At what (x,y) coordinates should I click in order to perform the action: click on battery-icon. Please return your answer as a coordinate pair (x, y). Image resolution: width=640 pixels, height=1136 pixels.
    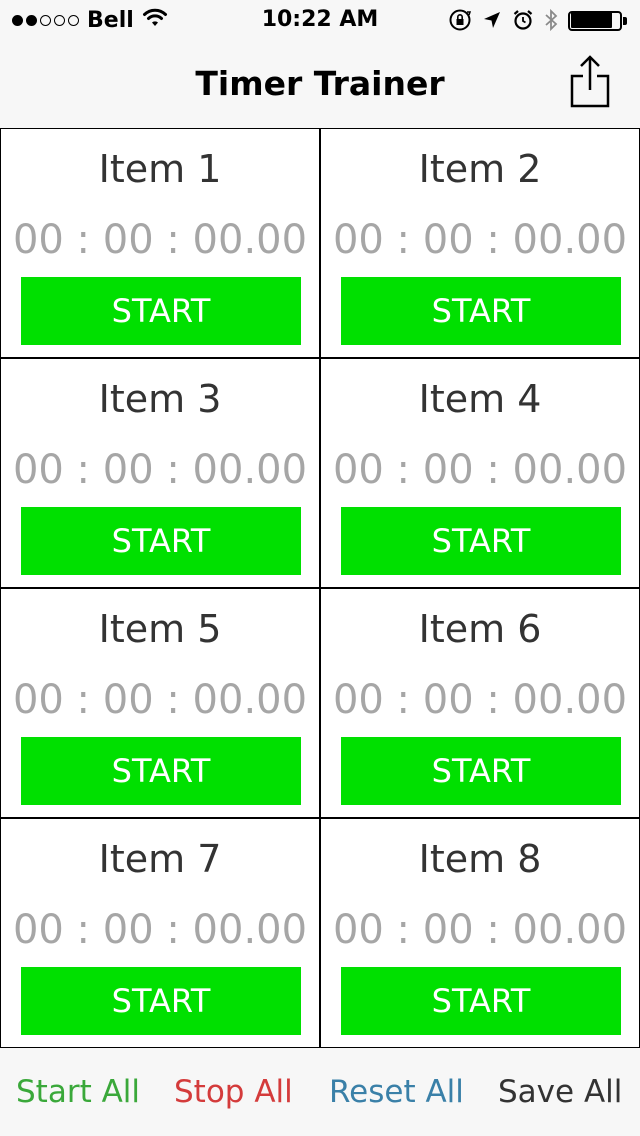
    Looking at the image, I should click on (598, 20).